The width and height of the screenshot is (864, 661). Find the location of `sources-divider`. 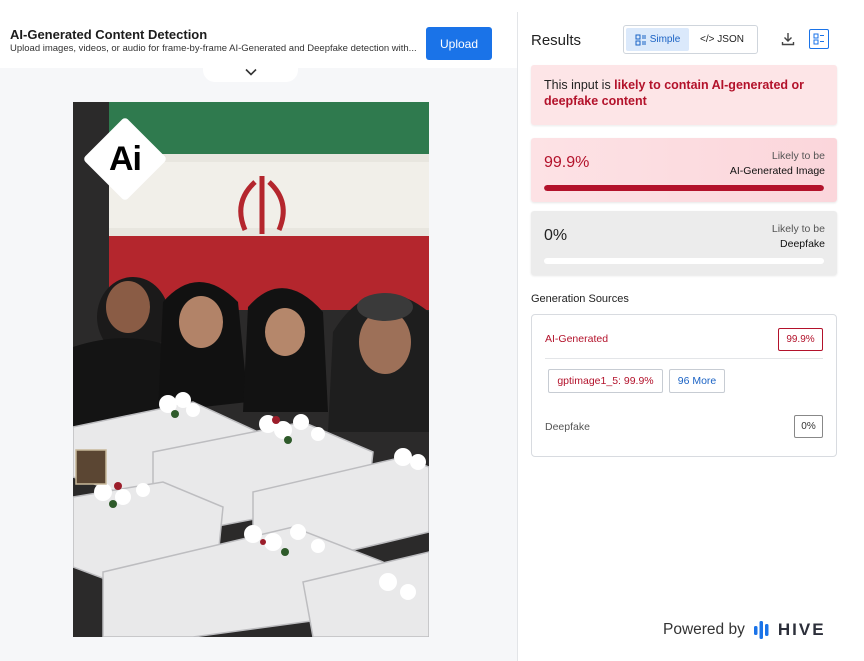

sources-divider is located at coordinates (684, 358).